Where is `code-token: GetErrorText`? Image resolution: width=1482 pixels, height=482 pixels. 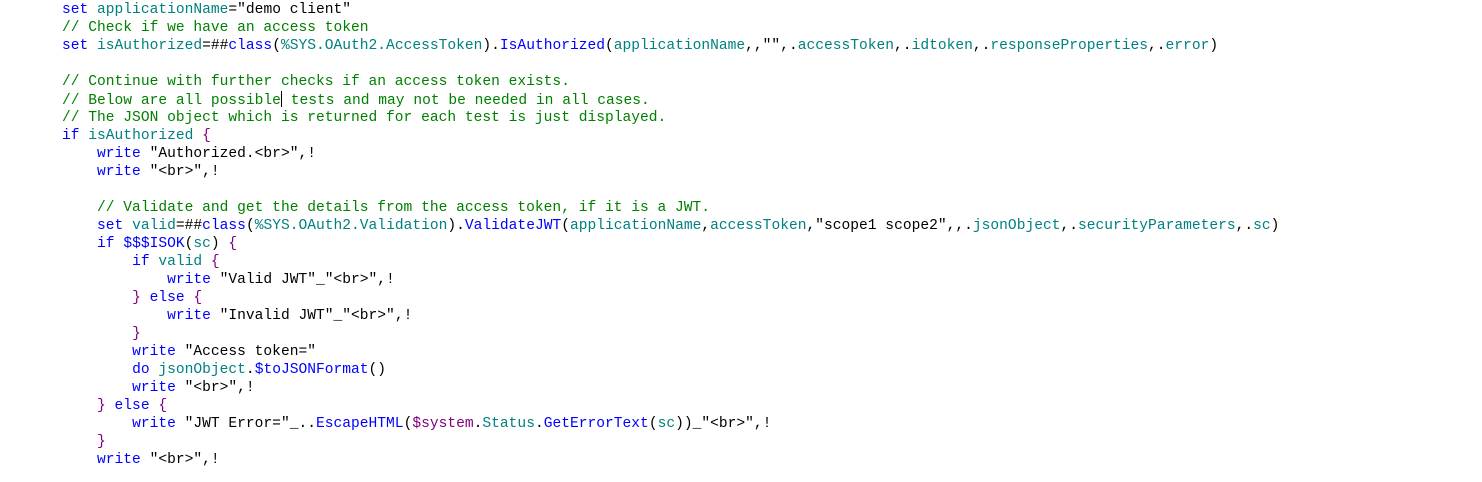
code-token: GetErrorText is located at coordinates (596, 424).